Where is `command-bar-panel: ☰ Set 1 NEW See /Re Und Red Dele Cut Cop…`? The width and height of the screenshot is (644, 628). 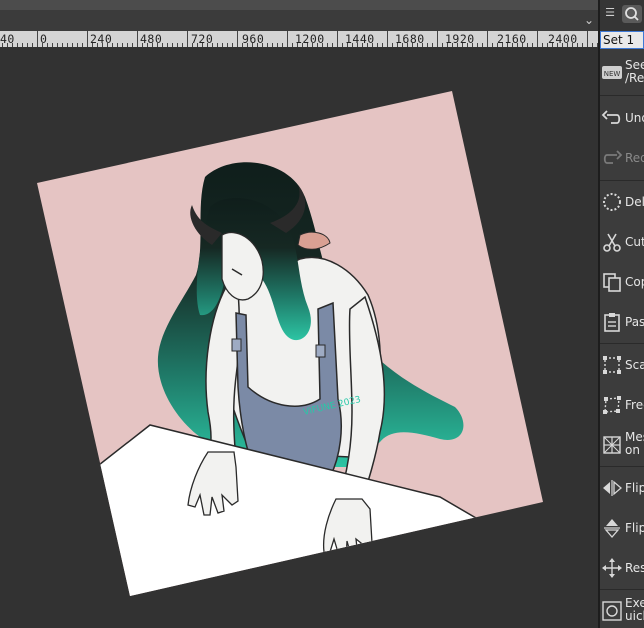 command-bar-panel: ☰ Set 1 NEW See /Re Und Red Dele Cut Cop… is located at coordinates (622, 314).